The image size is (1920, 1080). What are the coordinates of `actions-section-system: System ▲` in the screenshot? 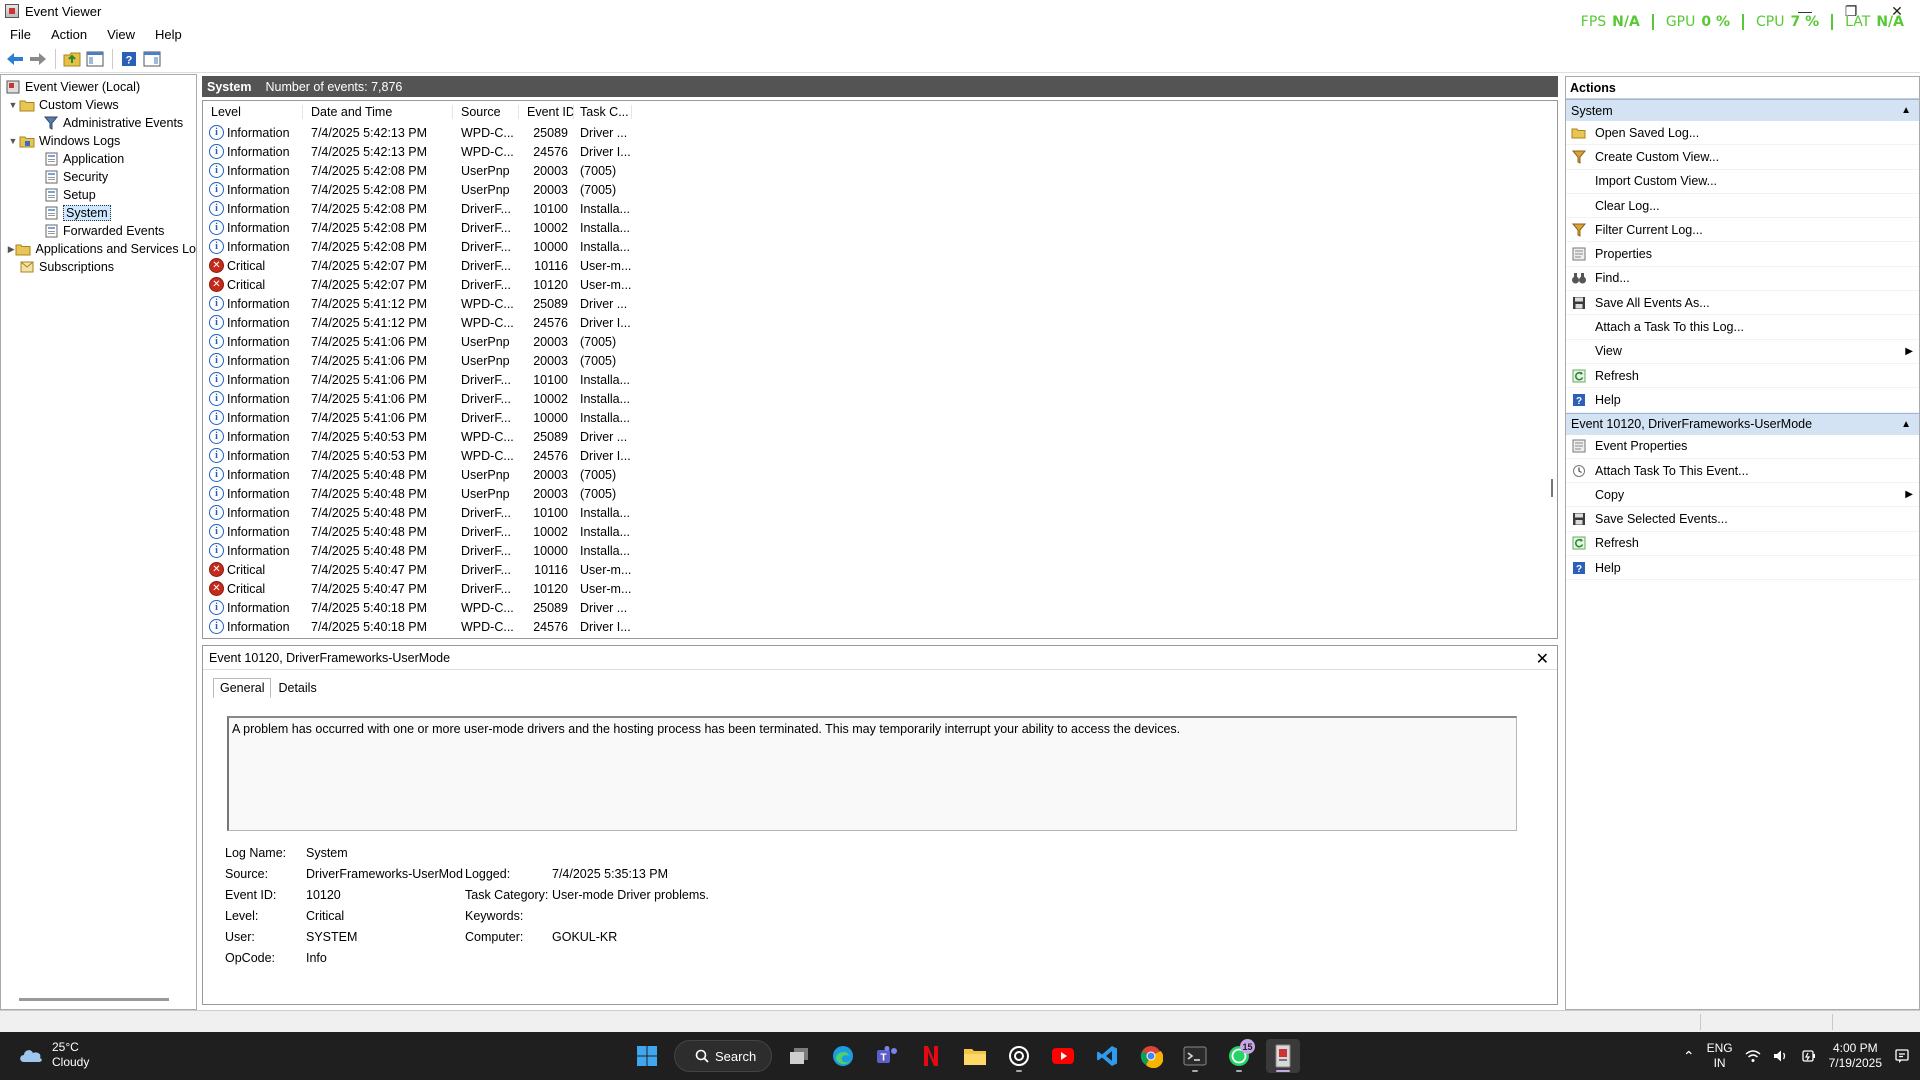 It's located at (1742, 110).